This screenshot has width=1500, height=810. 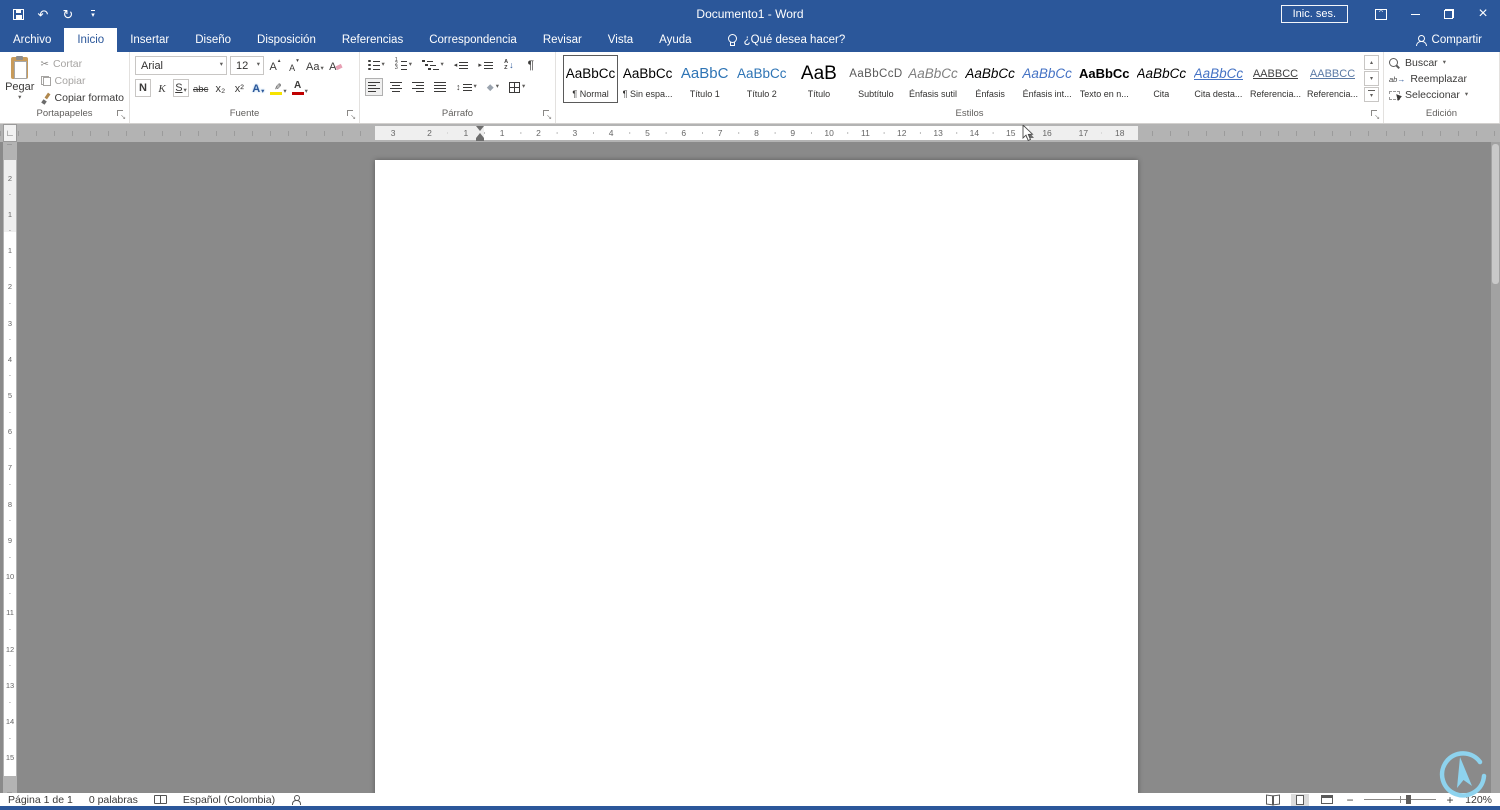 I want to click on multilevel-list-button, so click(x=433, y=65).